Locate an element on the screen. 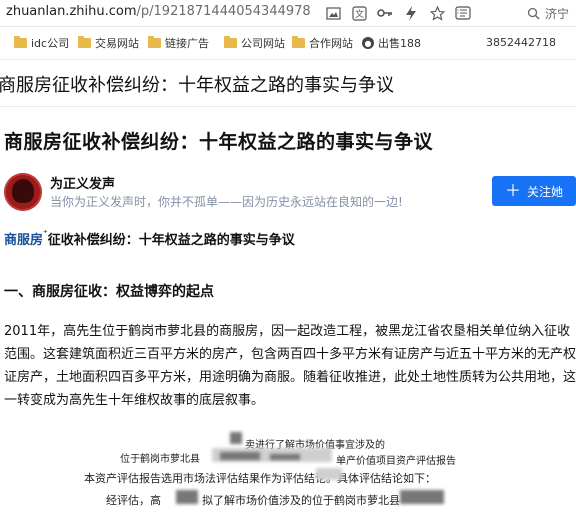  bookmark-label: 合作网站 is located at coordinates (331, 43).